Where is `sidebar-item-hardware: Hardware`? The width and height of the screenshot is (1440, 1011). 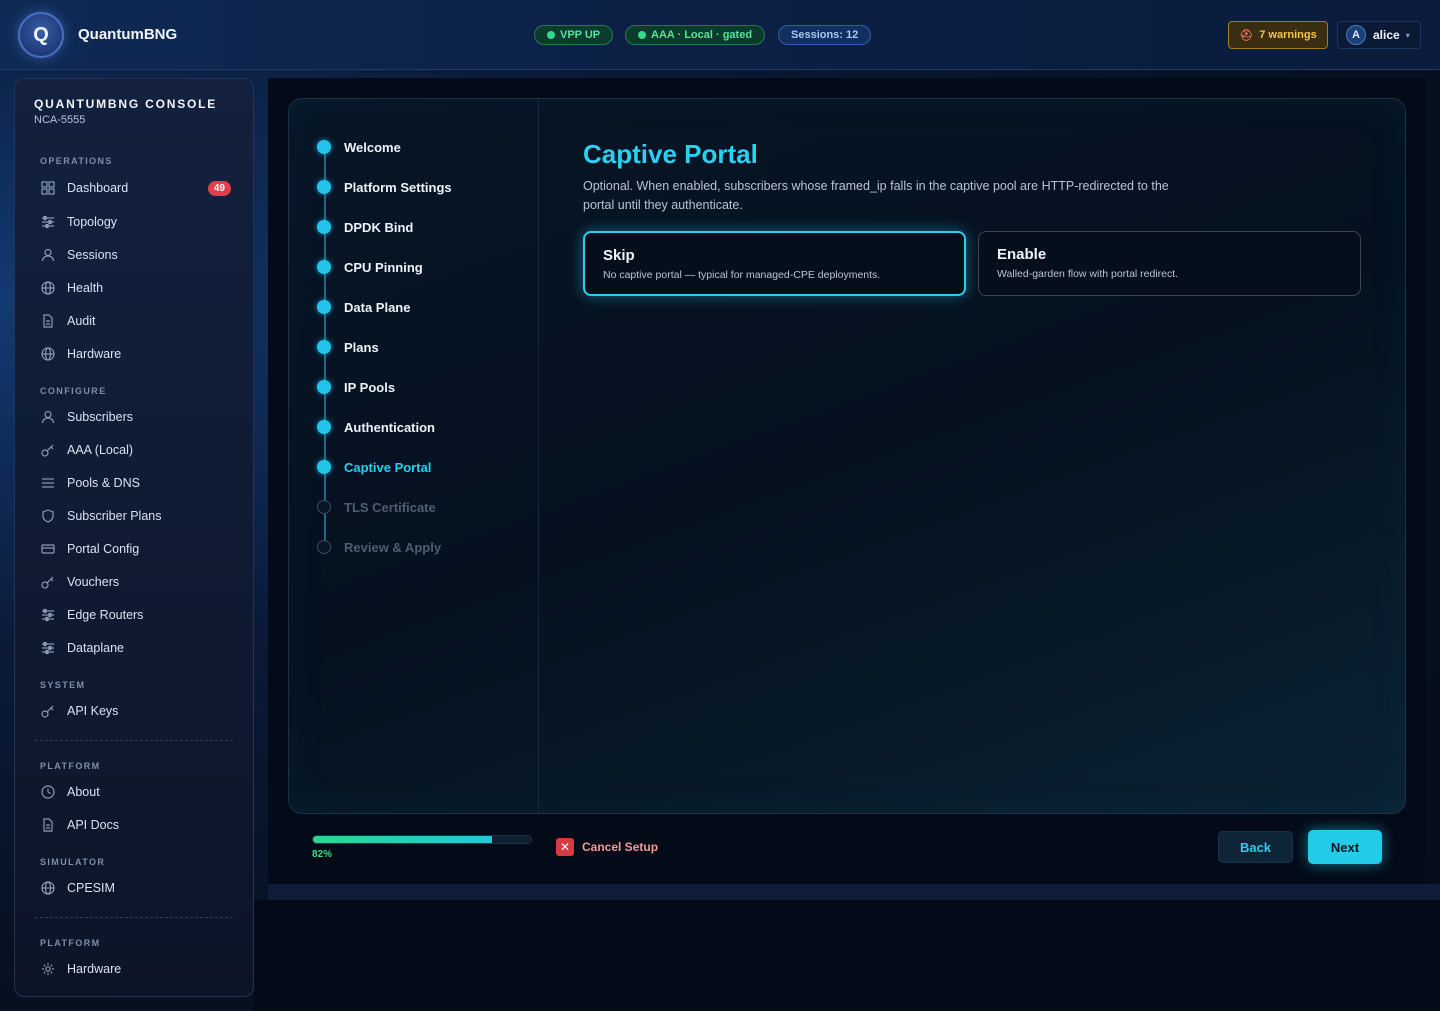
sidebar-item-hardware: Hardware is located at coordinates (136, 354).